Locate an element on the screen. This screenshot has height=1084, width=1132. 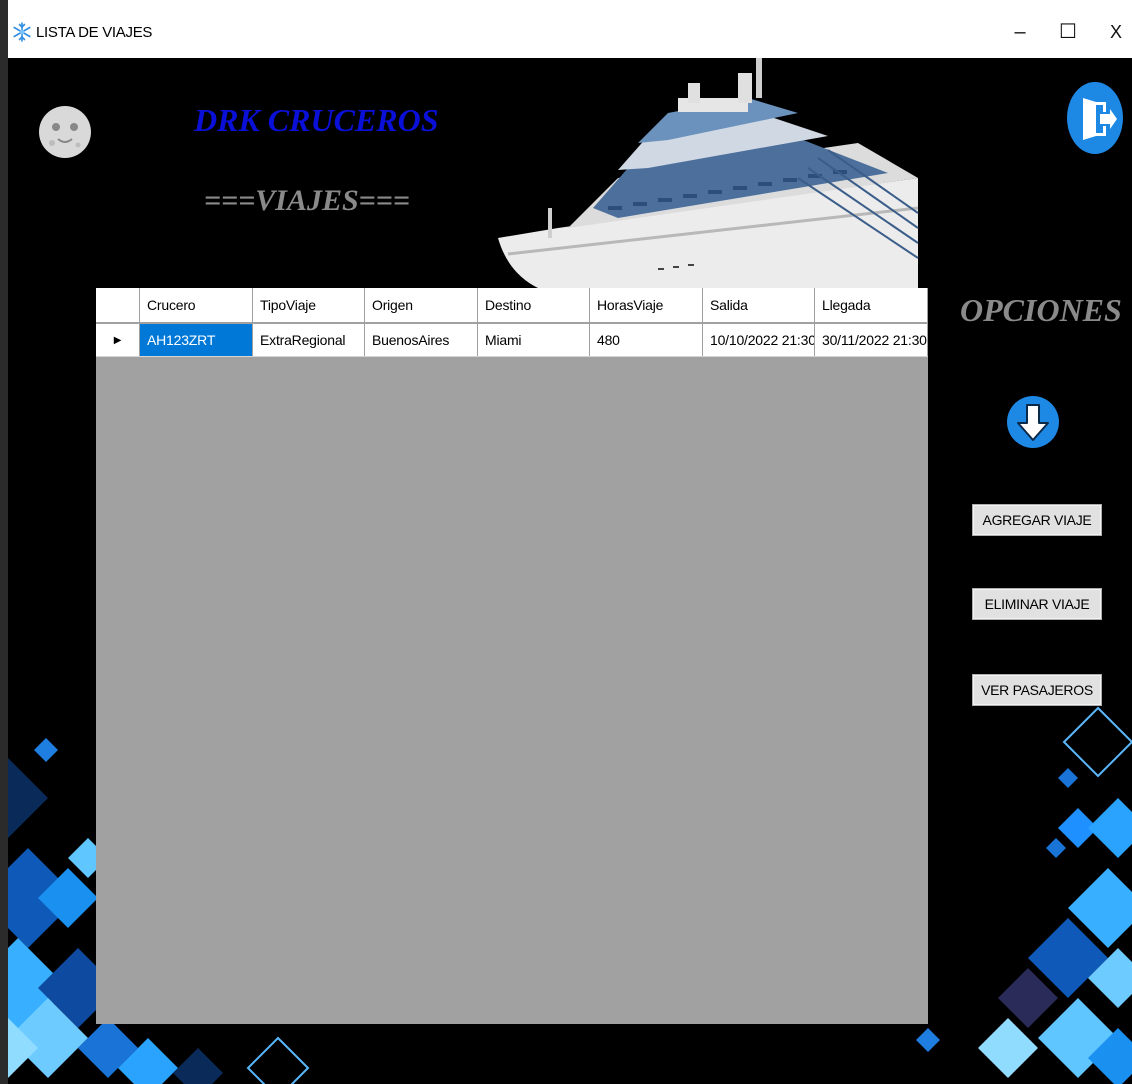
column-header: Origen is located at coordinates (421, 305).